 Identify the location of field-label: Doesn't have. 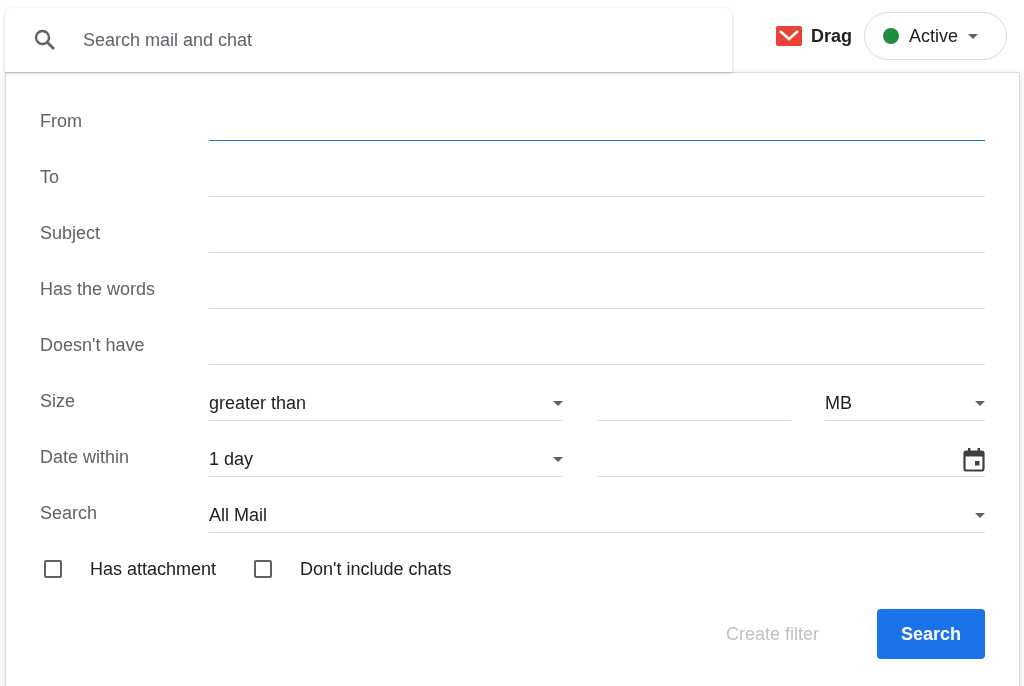
(93, 345).